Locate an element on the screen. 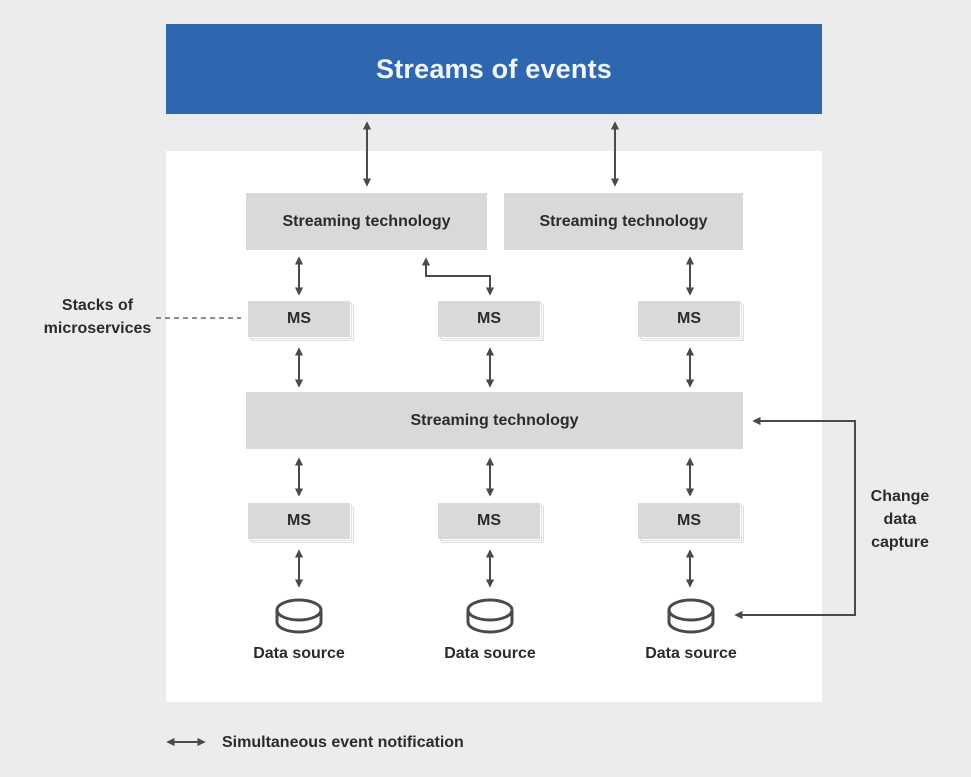 This screenshot has width=971, height=777. stacks-of-microservices-annotation: Stacks of microservices is located at coordinates (97, 317).